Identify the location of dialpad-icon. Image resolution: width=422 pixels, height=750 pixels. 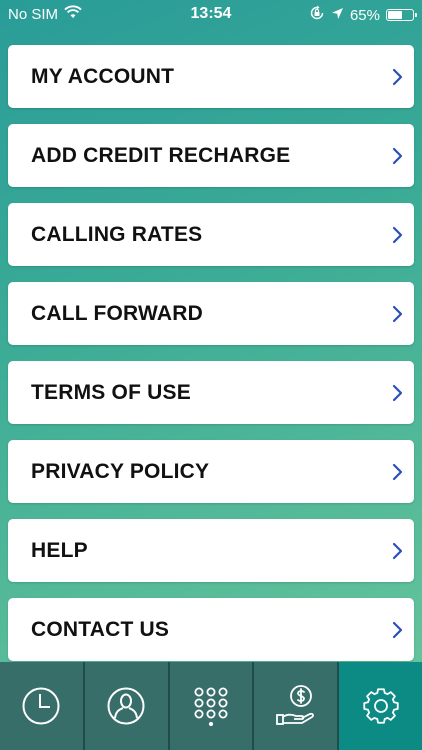
(211, 706).